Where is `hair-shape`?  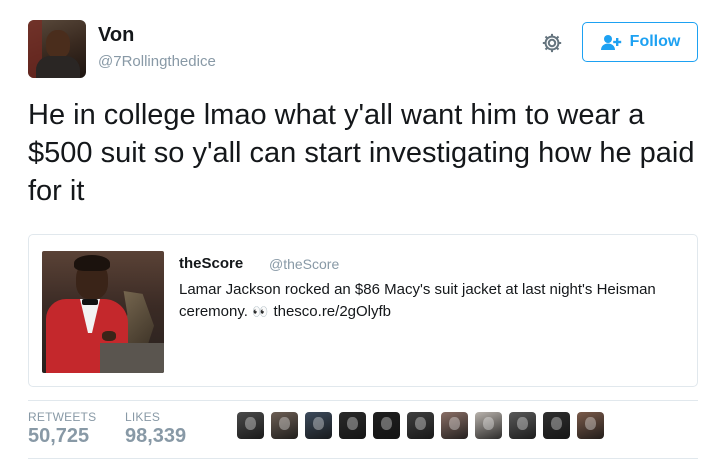 hair-shape is located at coordinates (92, 263).